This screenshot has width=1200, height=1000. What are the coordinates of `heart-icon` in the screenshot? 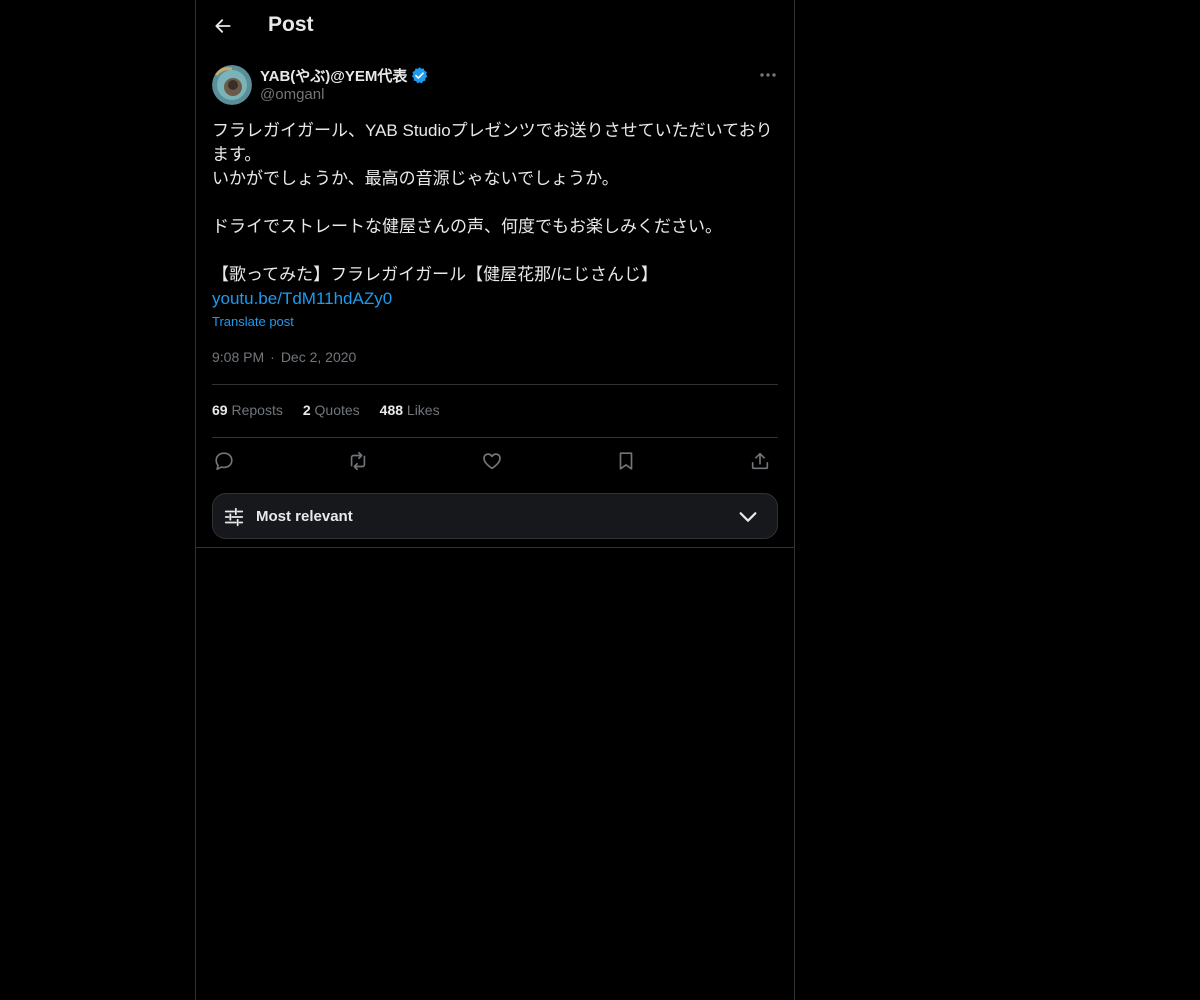 It's located at (492, 461).